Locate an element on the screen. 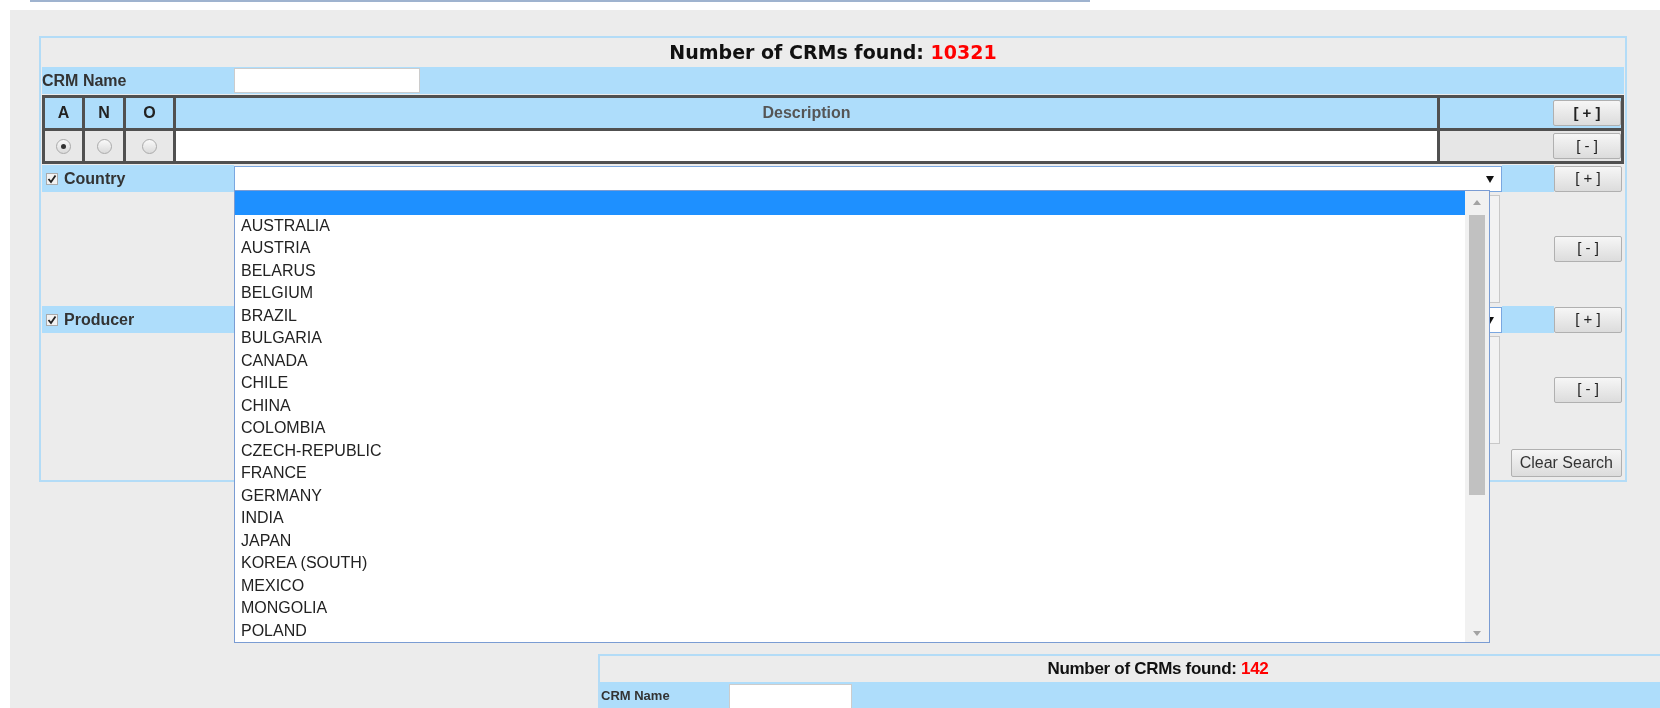 The height and width of the screenshot is (708, 1660). dropdown-option: CZECH-REPUBLIC is located at coordinates (311, 450).